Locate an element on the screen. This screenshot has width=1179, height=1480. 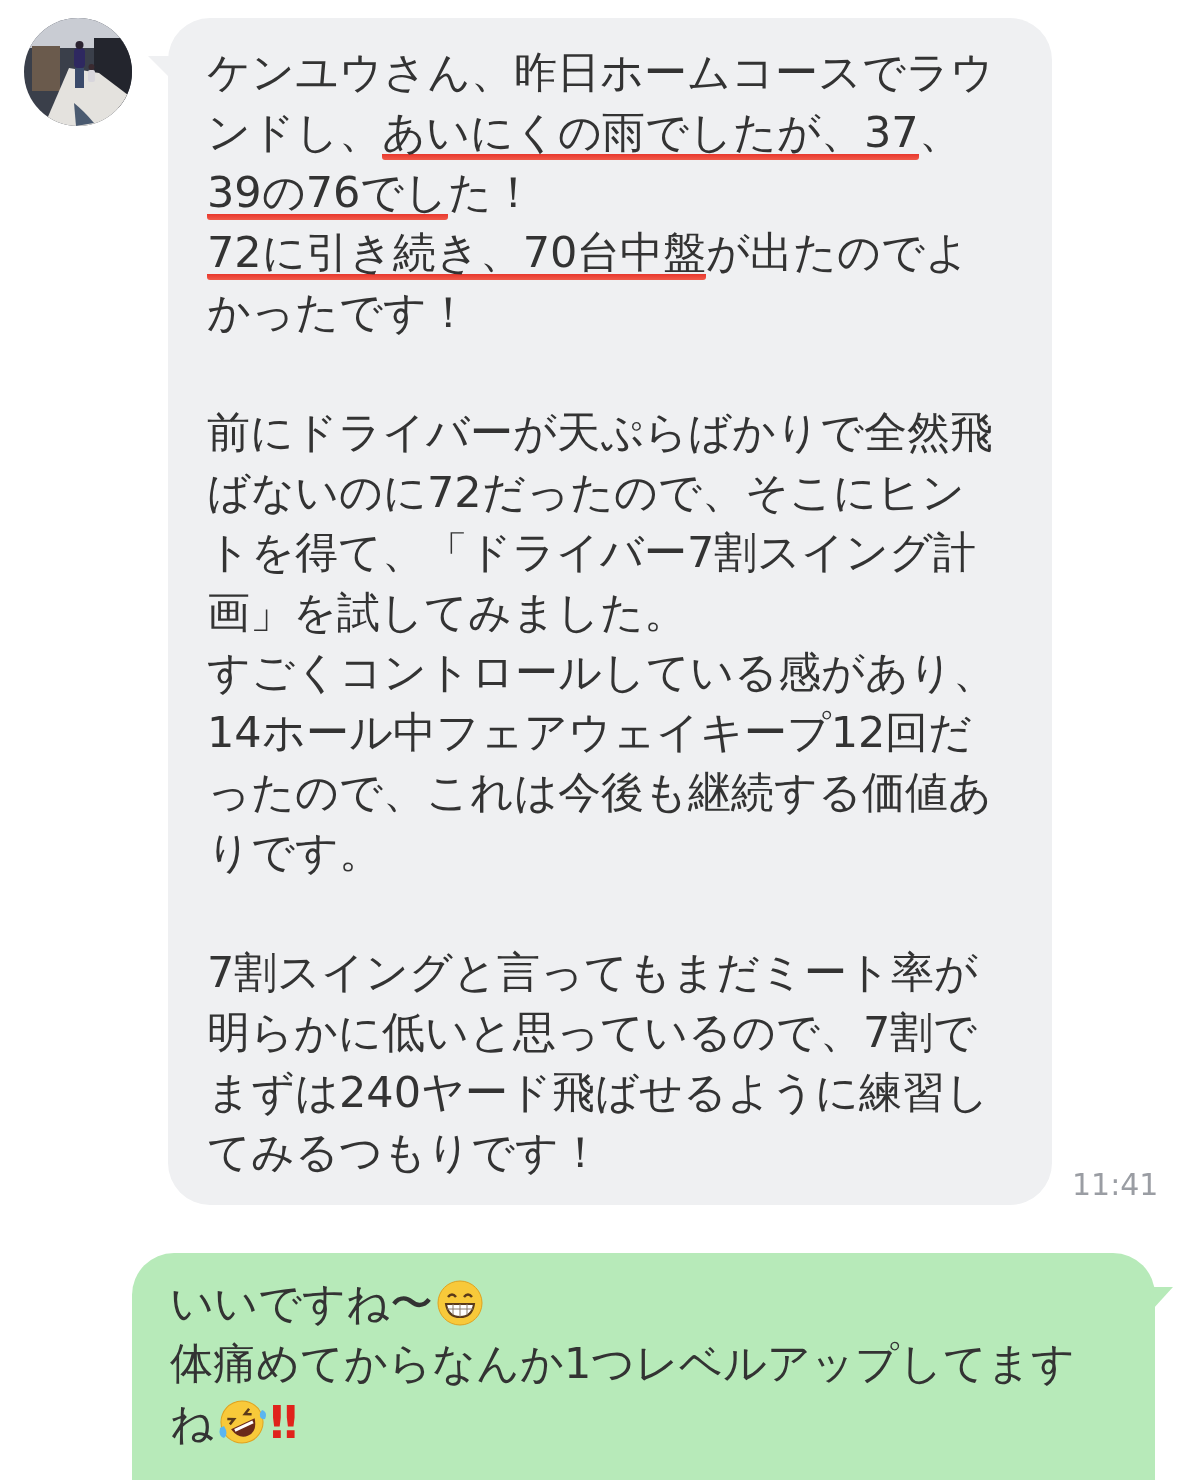
message-text: ばないのに72だったので、そこにヒン is located at coordinates (586, 492).